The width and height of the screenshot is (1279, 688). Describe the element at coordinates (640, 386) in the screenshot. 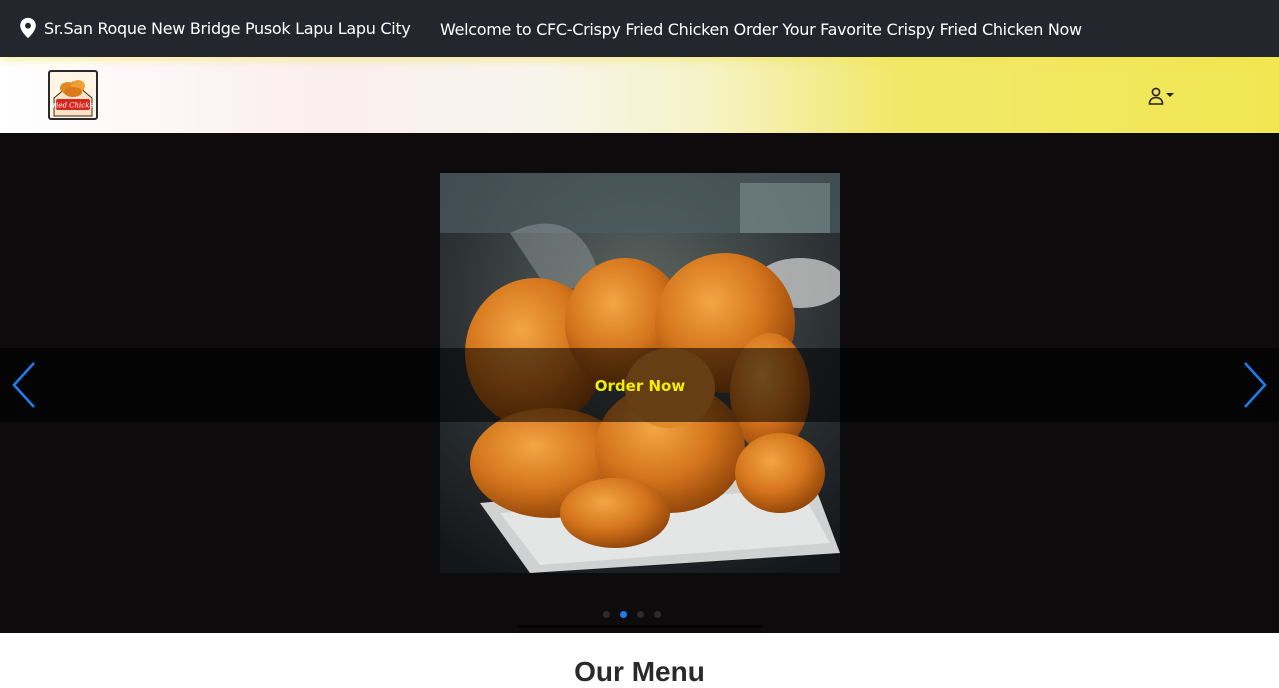

I see `order-now-button: Order Now` at that location.